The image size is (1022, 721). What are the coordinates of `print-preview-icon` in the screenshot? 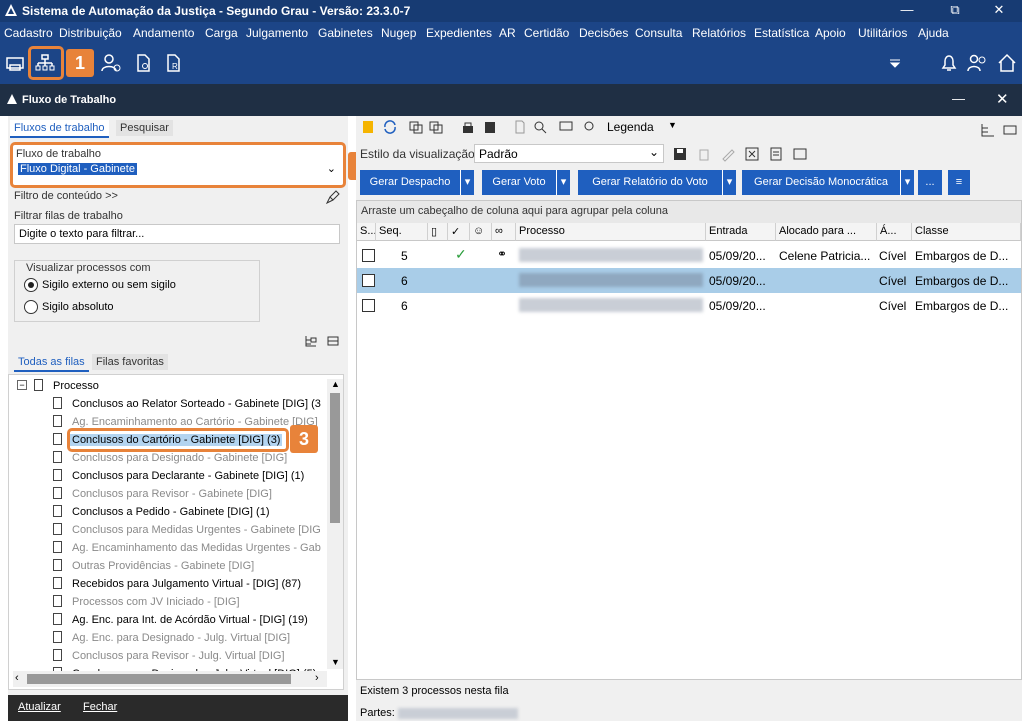 It's located at (800, 154).